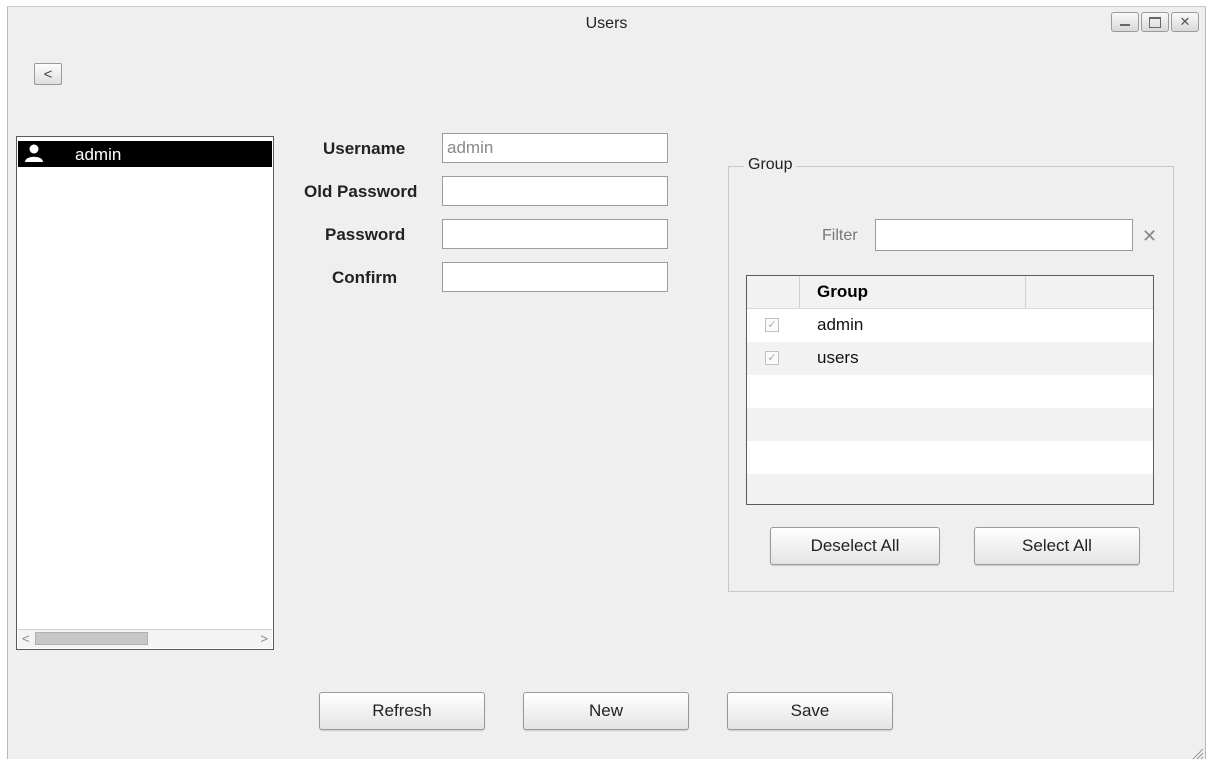  What do you see at coordinates (145, 154) in the screenshot?
I see `user-list-item-admin: admin` at bounding box center [145, 154].